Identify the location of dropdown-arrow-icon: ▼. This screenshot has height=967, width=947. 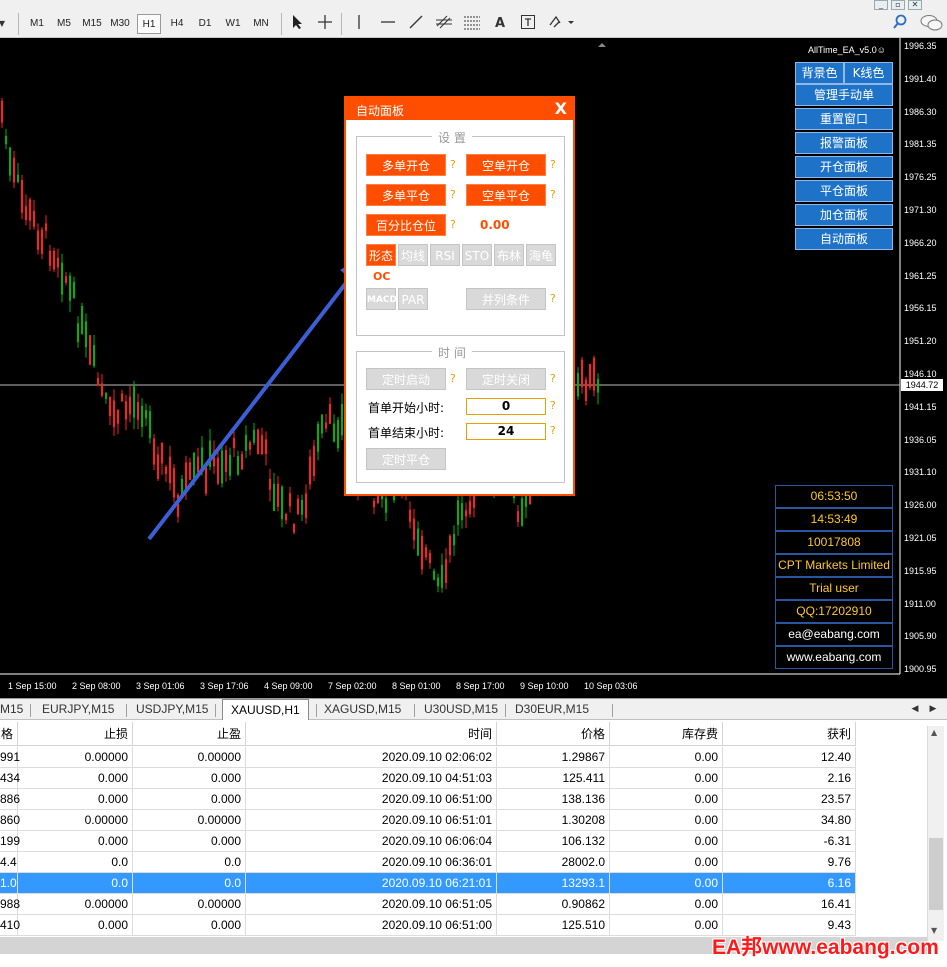
(6, 24).